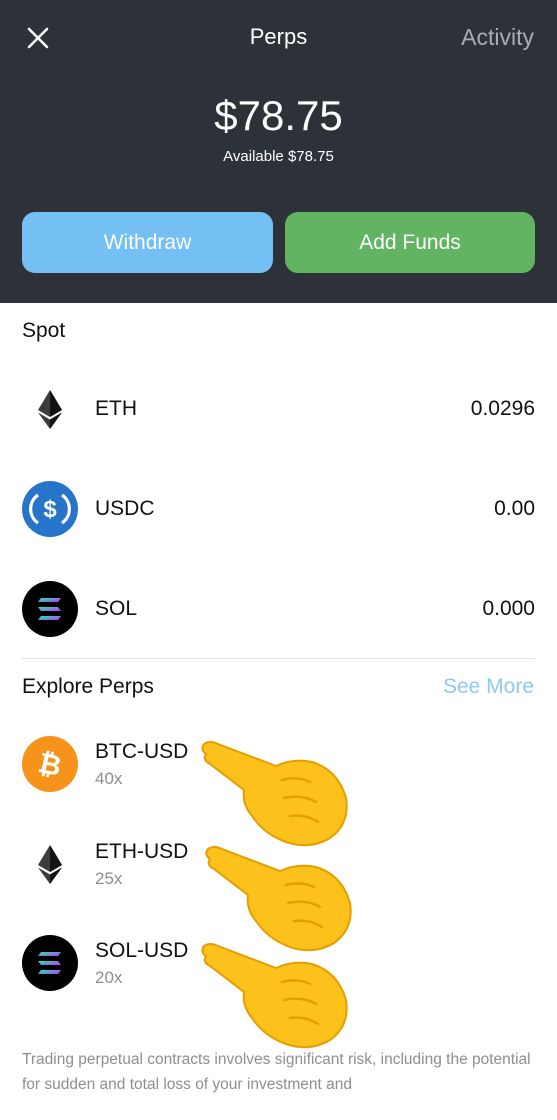 This screenshot has height=1120, width=557. What do you see at coordinates (50, 764) in the screenshot?
I see `btc-icon: ₿` at bounding box center [50, 764].